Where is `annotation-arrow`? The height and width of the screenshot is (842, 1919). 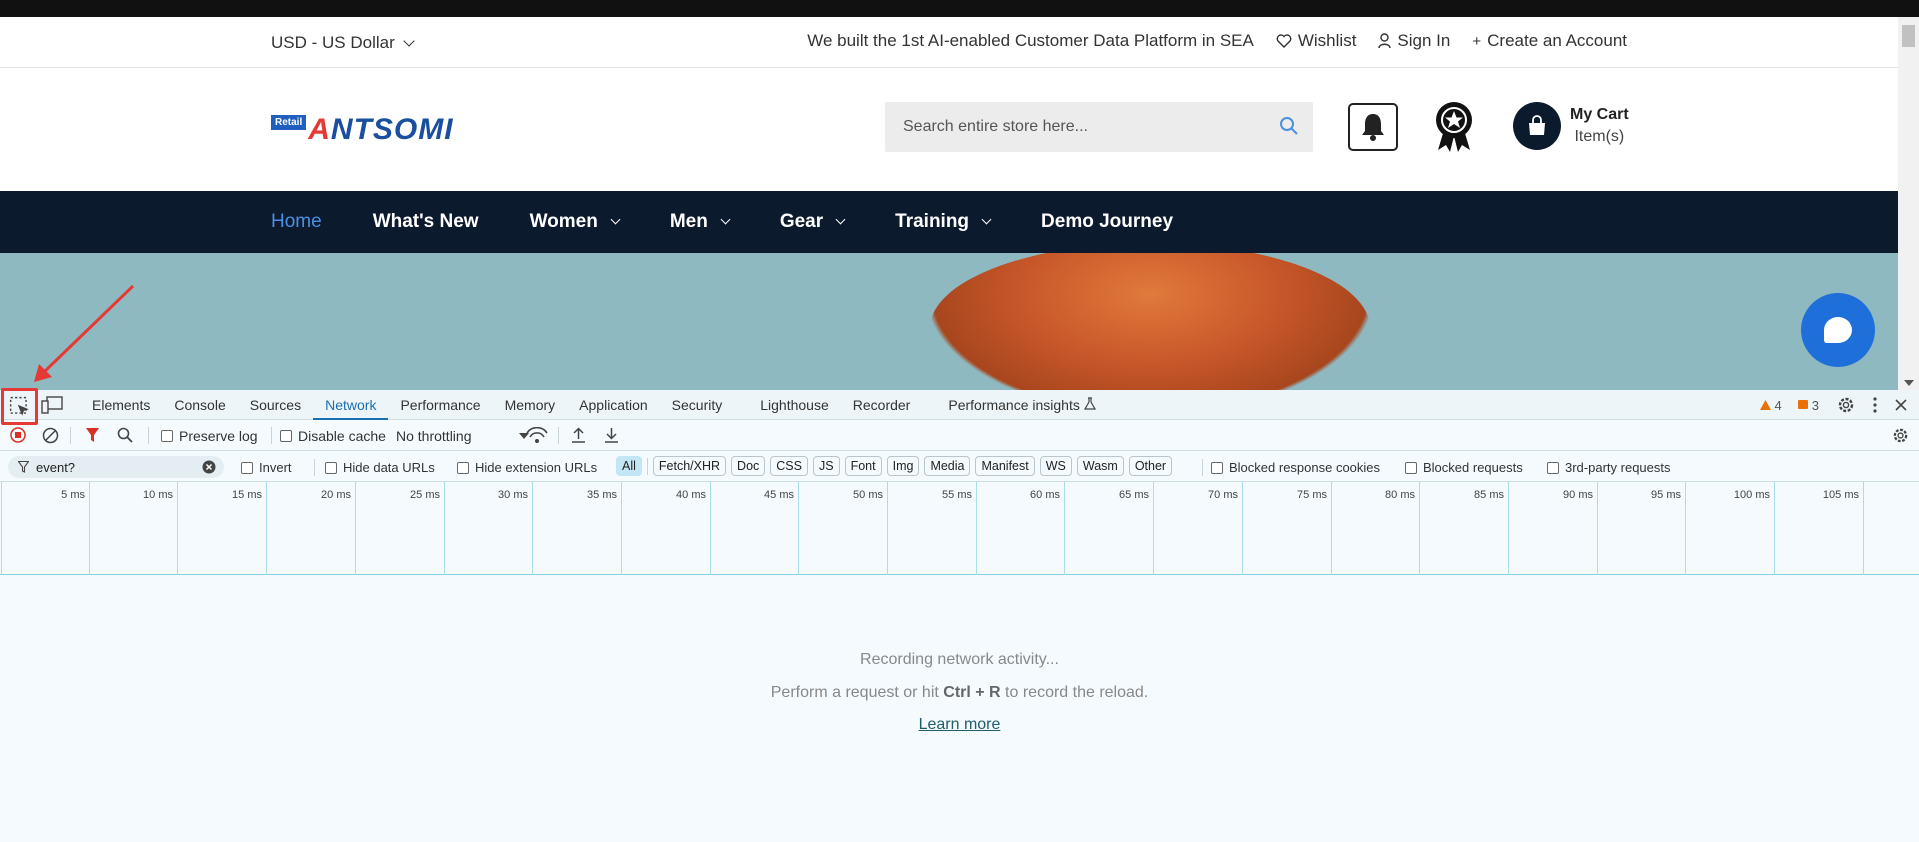 annotation-arrow is located at coordinates (84, 333).